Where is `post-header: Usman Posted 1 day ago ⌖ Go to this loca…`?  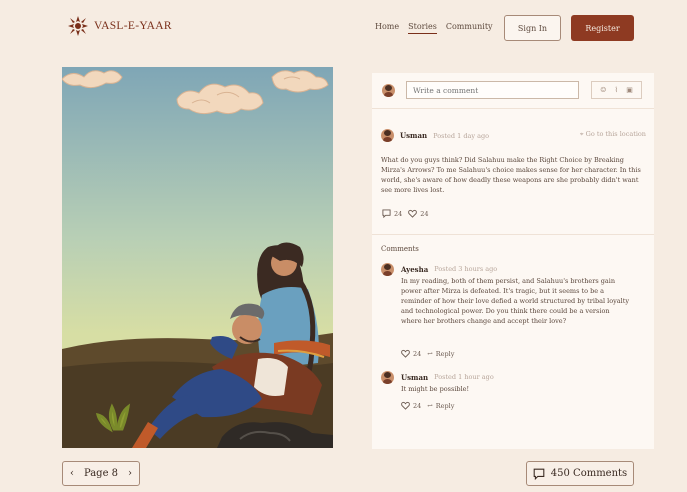
post-header: Usman Posted 1 day ago ⌖ Go to this loca… is located at coordinates (513, 135).